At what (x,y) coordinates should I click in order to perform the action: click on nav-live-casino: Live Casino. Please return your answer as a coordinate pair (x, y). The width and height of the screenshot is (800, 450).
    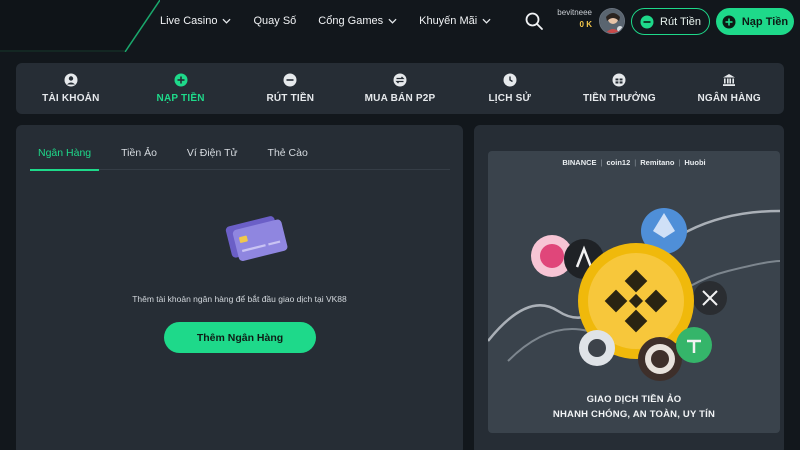
    Looking at the image, I should click on (196, 21).